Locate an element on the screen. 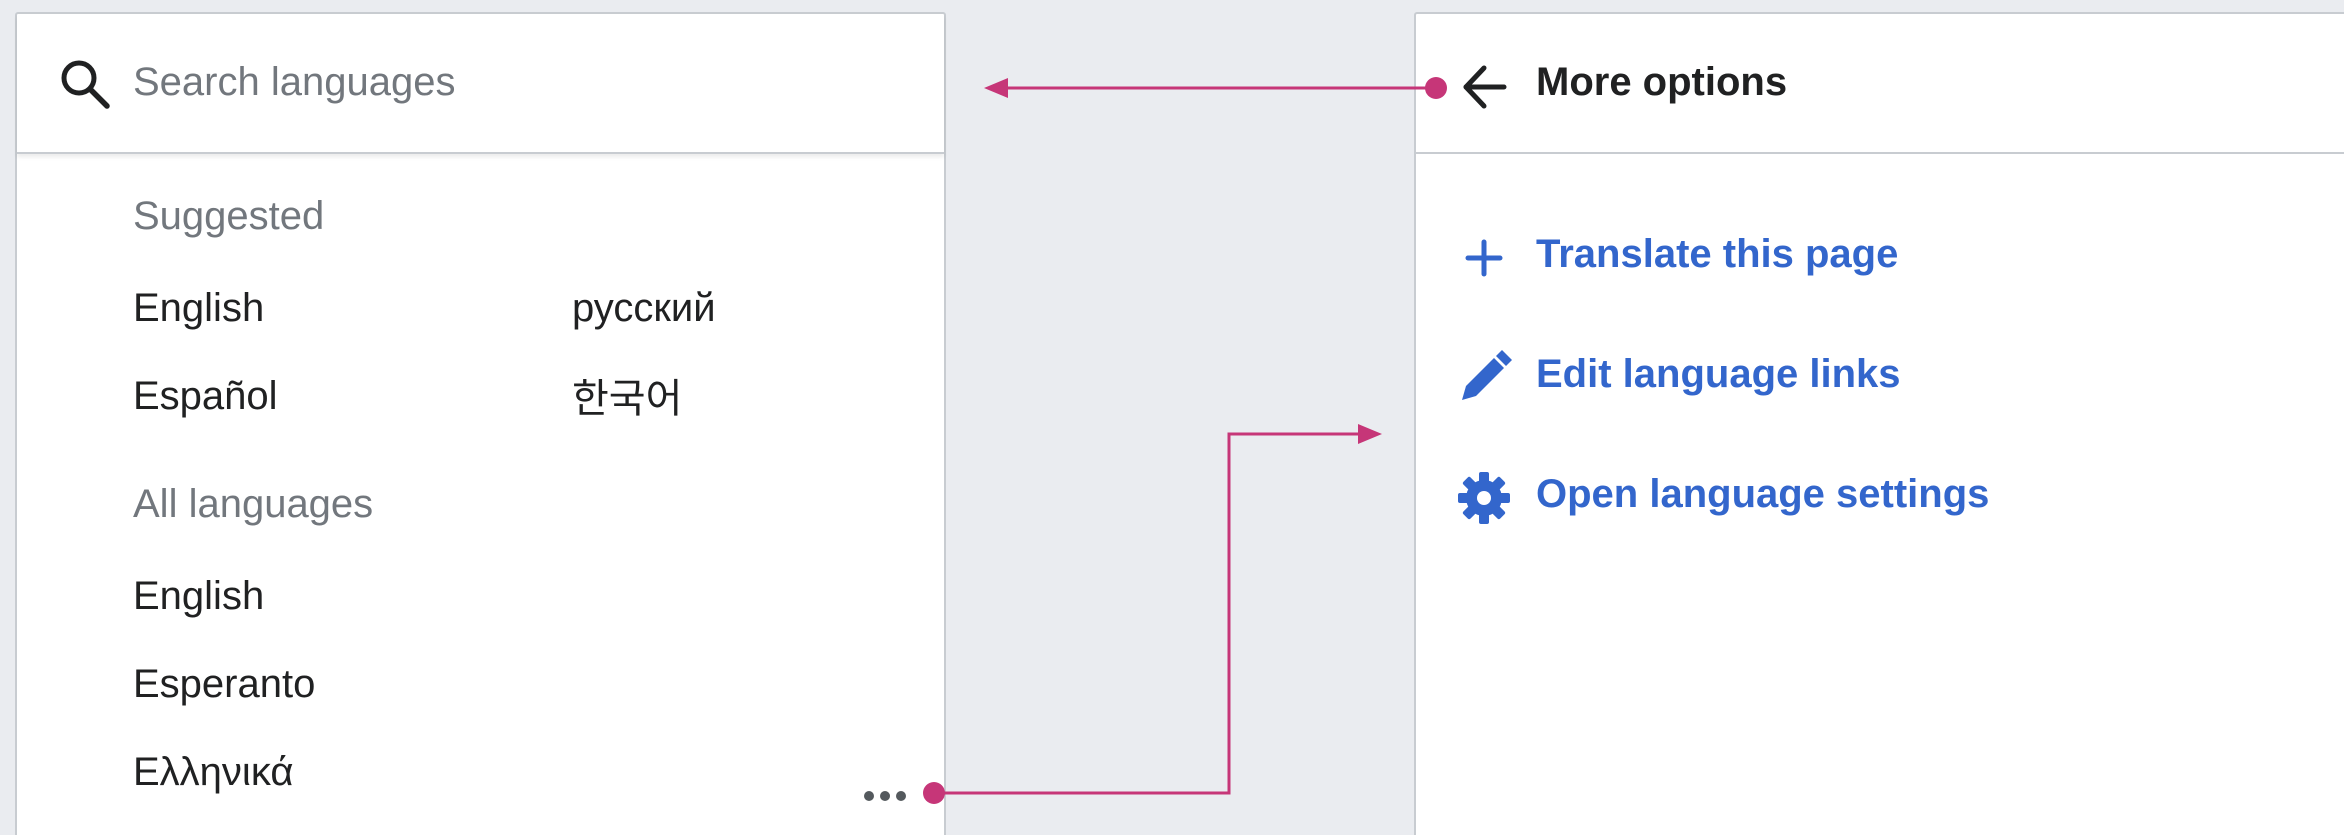 The height and width of the screenshot is (835, 2344). ellipsis-connector is located at coordinates (1152, 614).